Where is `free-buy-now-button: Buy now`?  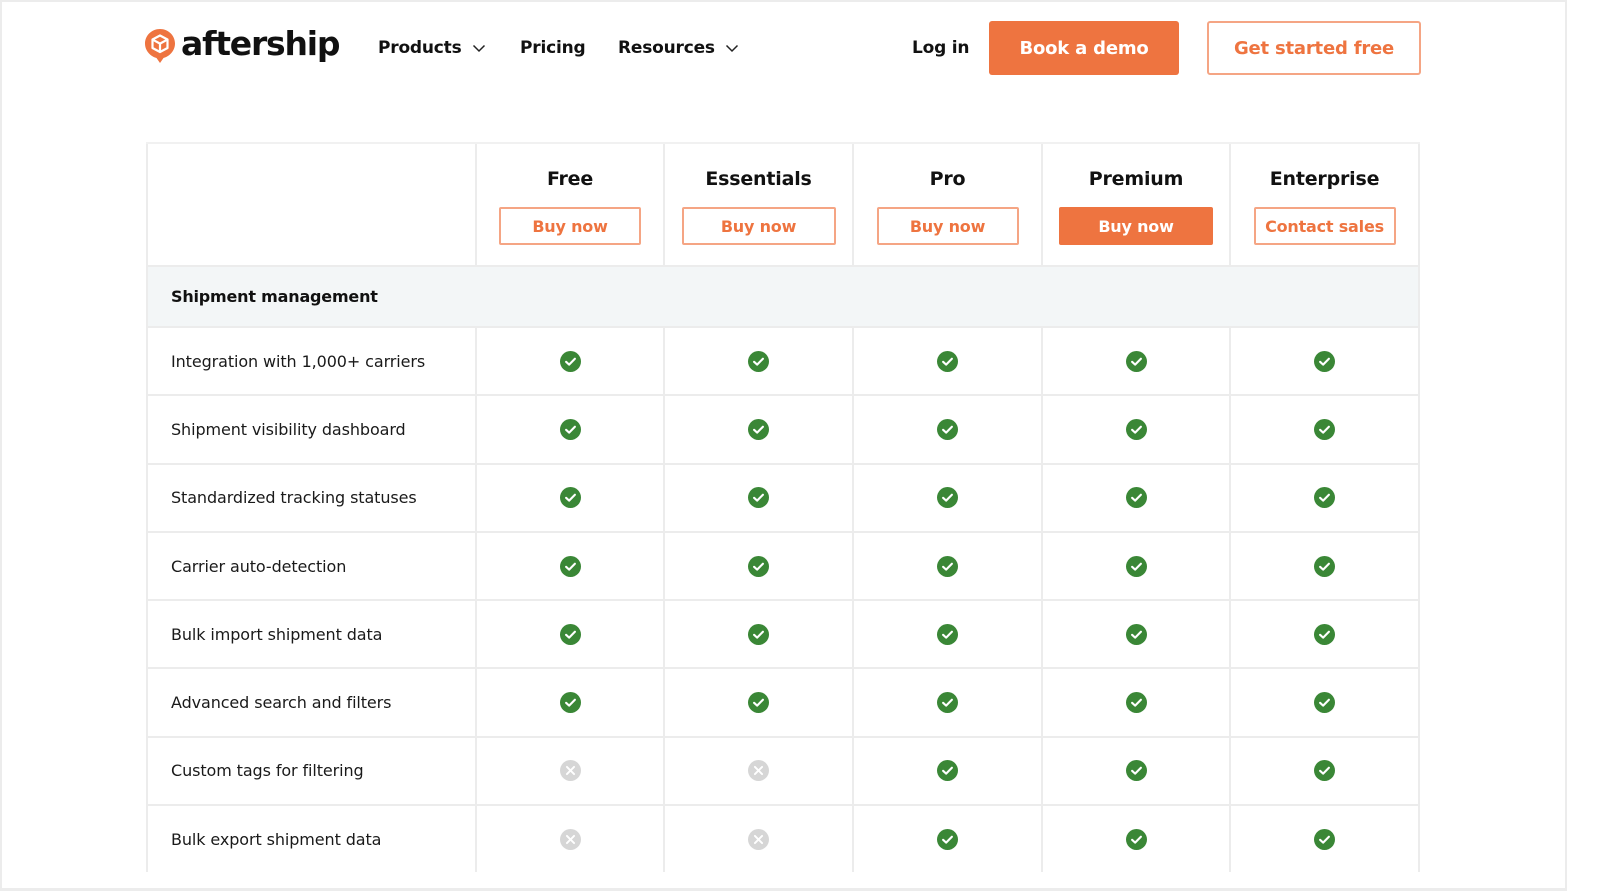
free-buy-now-button: Buy now is located at coordinates (570, 226).